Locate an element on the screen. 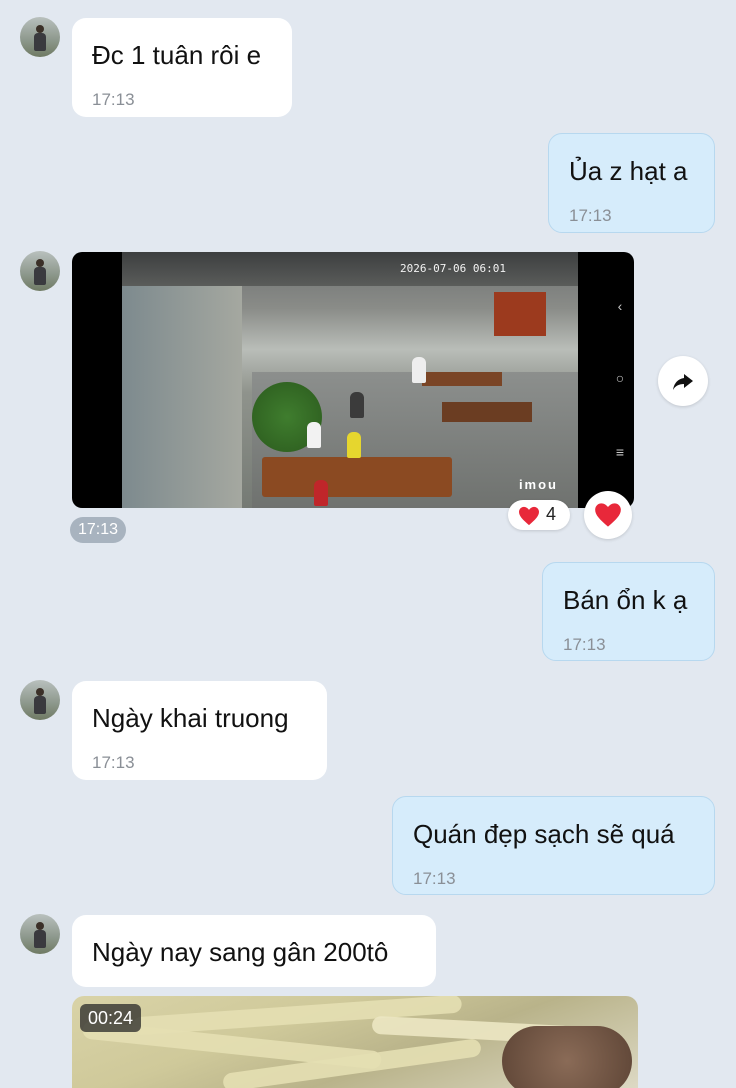 Image resolution: width=736 pixels, height=1088 pixels. message-text: Đc 1 tuân rôi e is located at coordinates (177, 55).